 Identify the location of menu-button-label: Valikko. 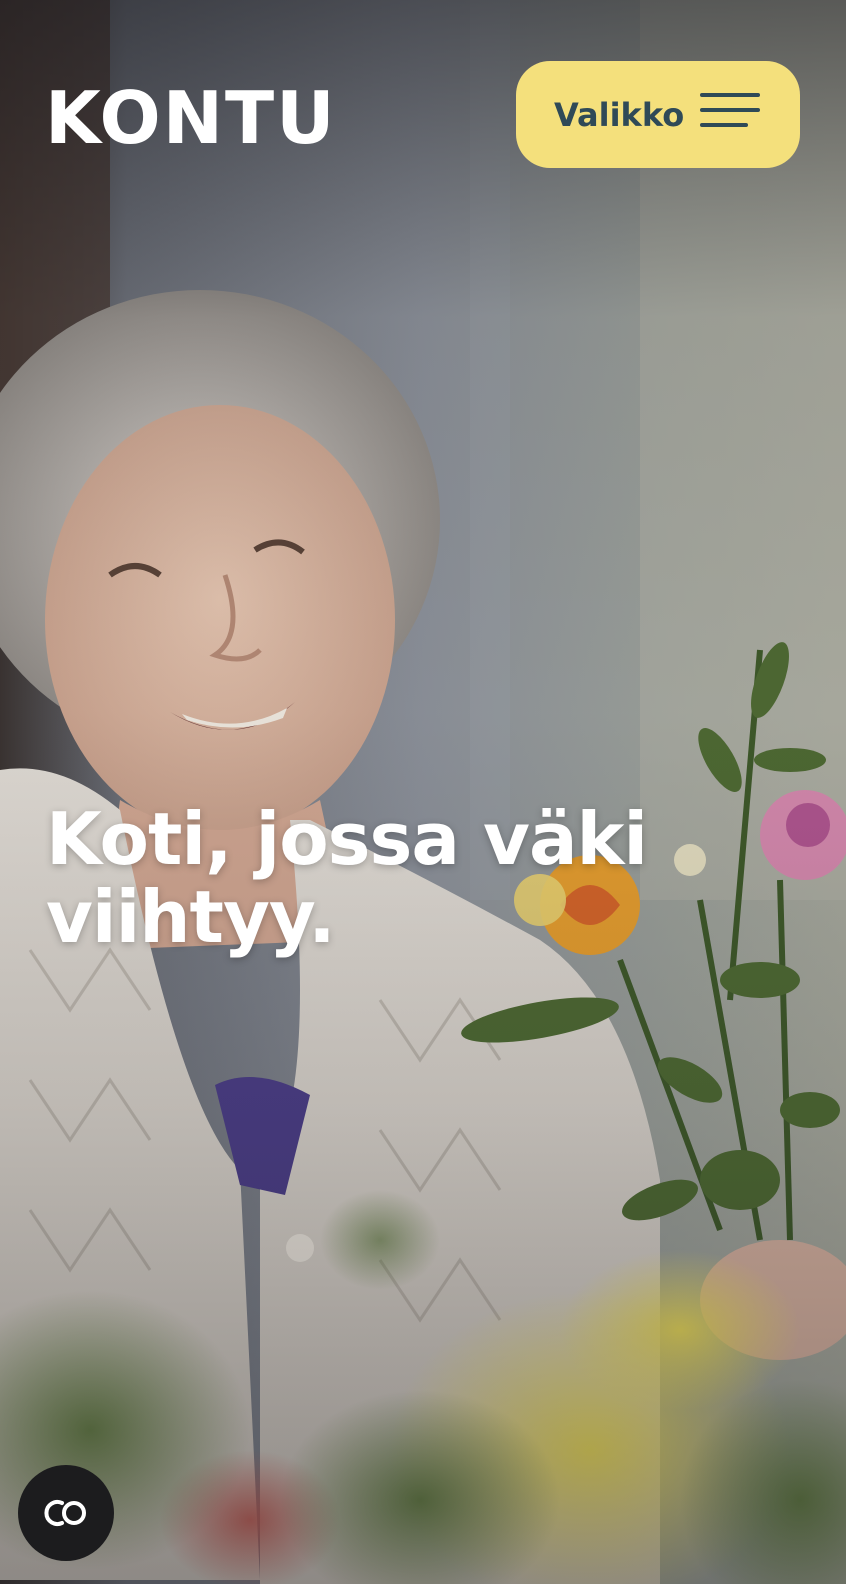
(619, 114).